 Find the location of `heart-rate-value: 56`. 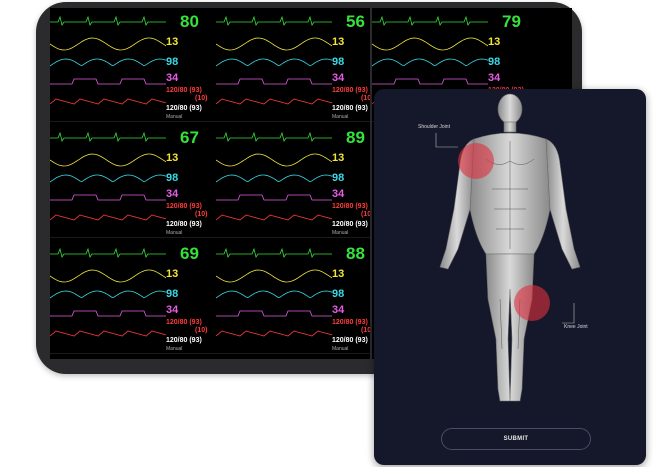

heart-rate-value: 56 is located at coordinates (355, 21).